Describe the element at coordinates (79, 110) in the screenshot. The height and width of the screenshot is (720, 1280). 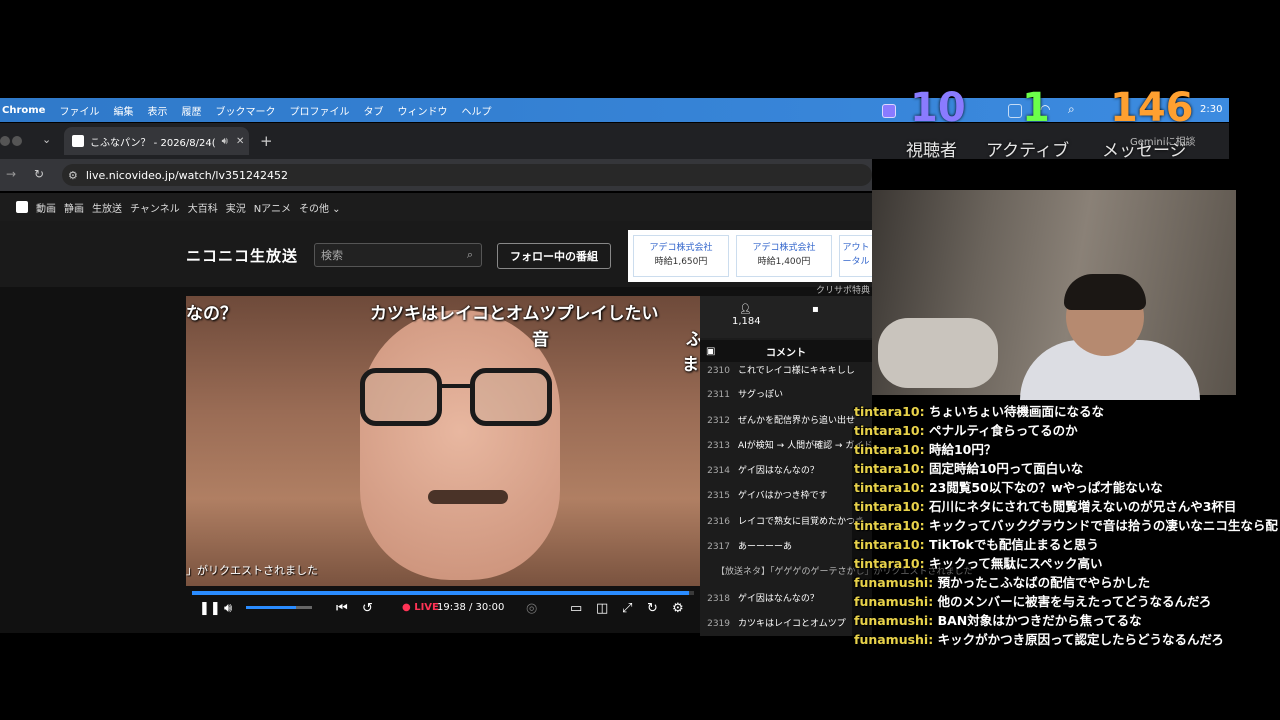
I see `menu-file: ファイル` at that location.